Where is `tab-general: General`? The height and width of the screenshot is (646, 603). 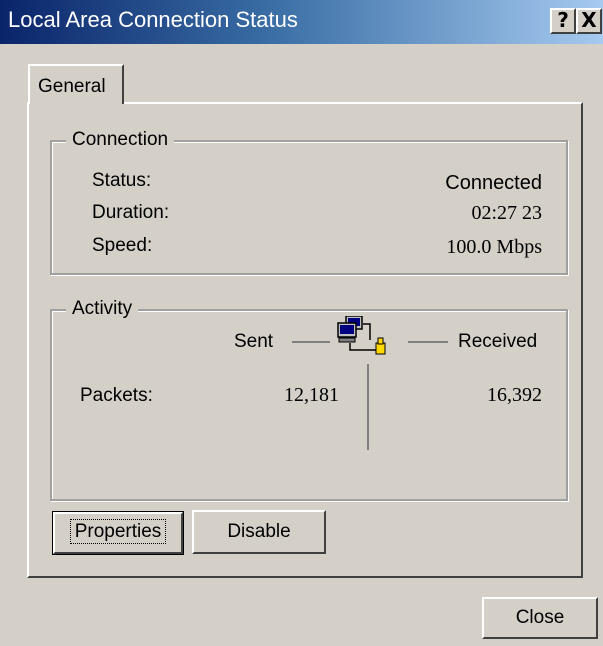
tab-general: General is located at coordinates (76, 84).